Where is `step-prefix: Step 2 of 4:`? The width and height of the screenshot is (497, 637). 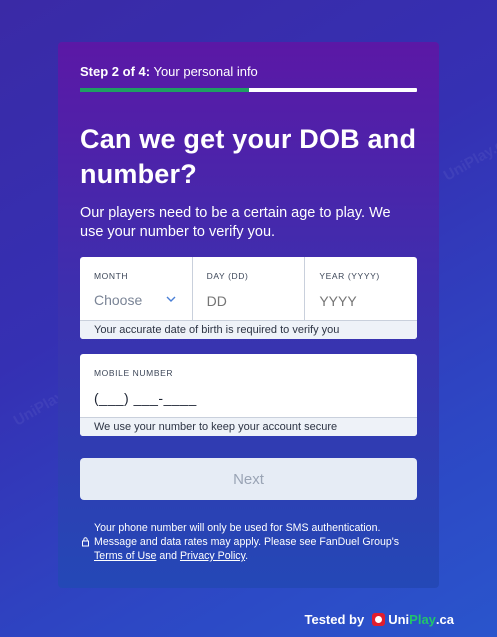 step-prefix: Step 2 of 4: is located at coordinates (115, 71).